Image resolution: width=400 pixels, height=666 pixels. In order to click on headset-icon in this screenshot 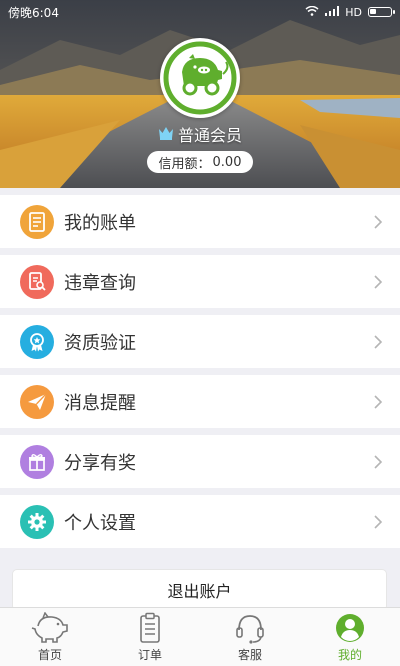, I will do `click(250, 629)`.